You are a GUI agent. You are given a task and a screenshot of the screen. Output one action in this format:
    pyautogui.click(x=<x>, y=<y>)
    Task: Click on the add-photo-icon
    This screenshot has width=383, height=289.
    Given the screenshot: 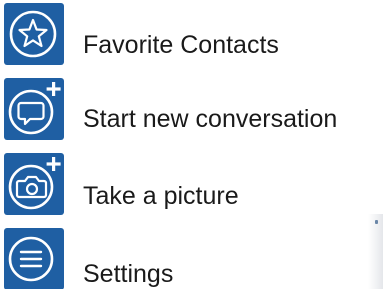 What is the action you would take?
    pyautogui.click(x=34, y=184)
    